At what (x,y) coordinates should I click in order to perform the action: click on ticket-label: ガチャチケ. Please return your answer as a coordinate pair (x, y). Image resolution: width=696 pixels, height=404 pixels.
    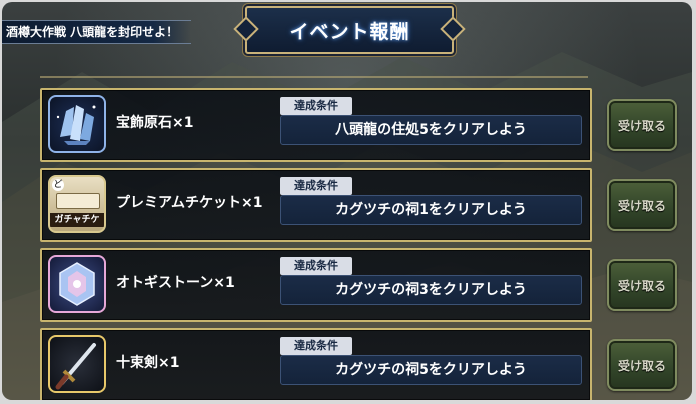
    Looking at the image, I should click on (77, 220).